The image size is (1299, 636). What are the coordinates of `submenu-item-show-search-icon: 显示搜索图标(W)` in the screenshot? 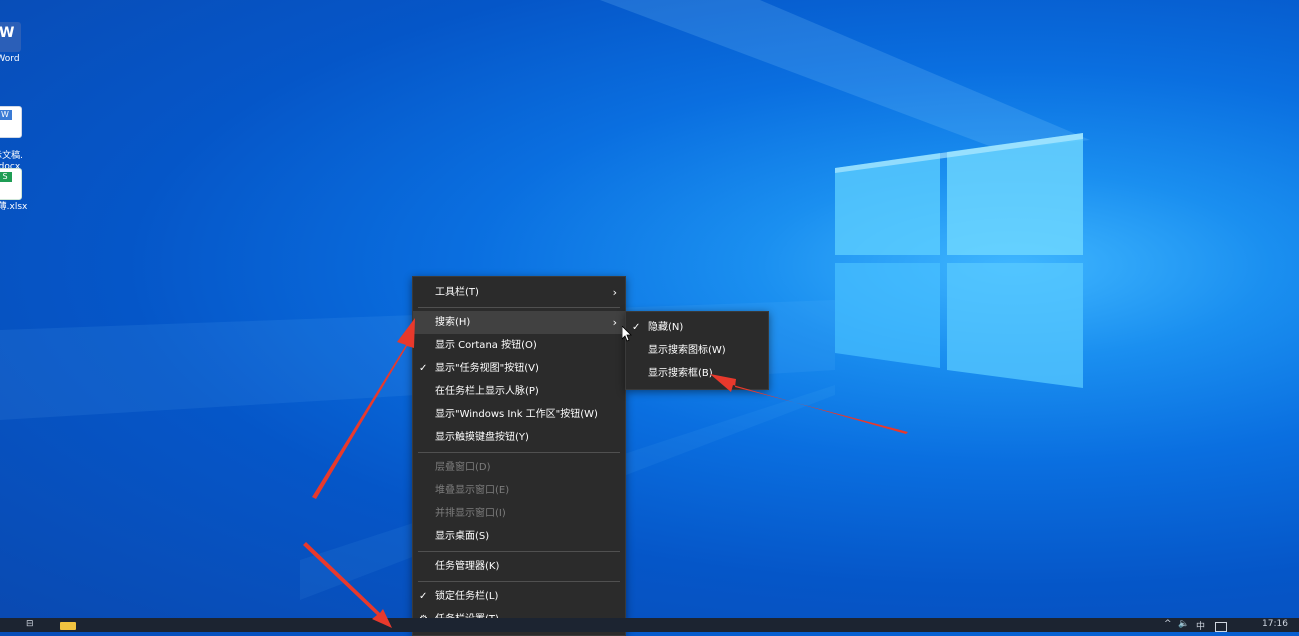 It's located at (697, 350).